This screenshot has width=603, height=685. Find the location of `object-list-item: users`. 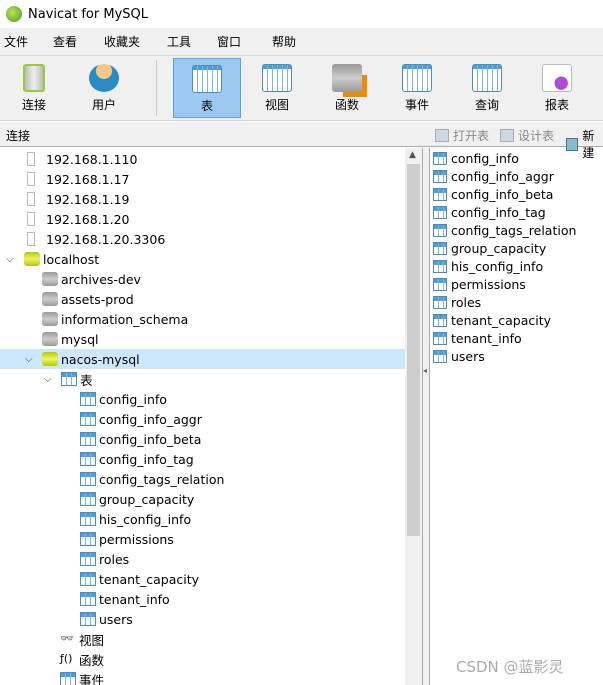

object-list-item: users is located at coordinates (459, 356).